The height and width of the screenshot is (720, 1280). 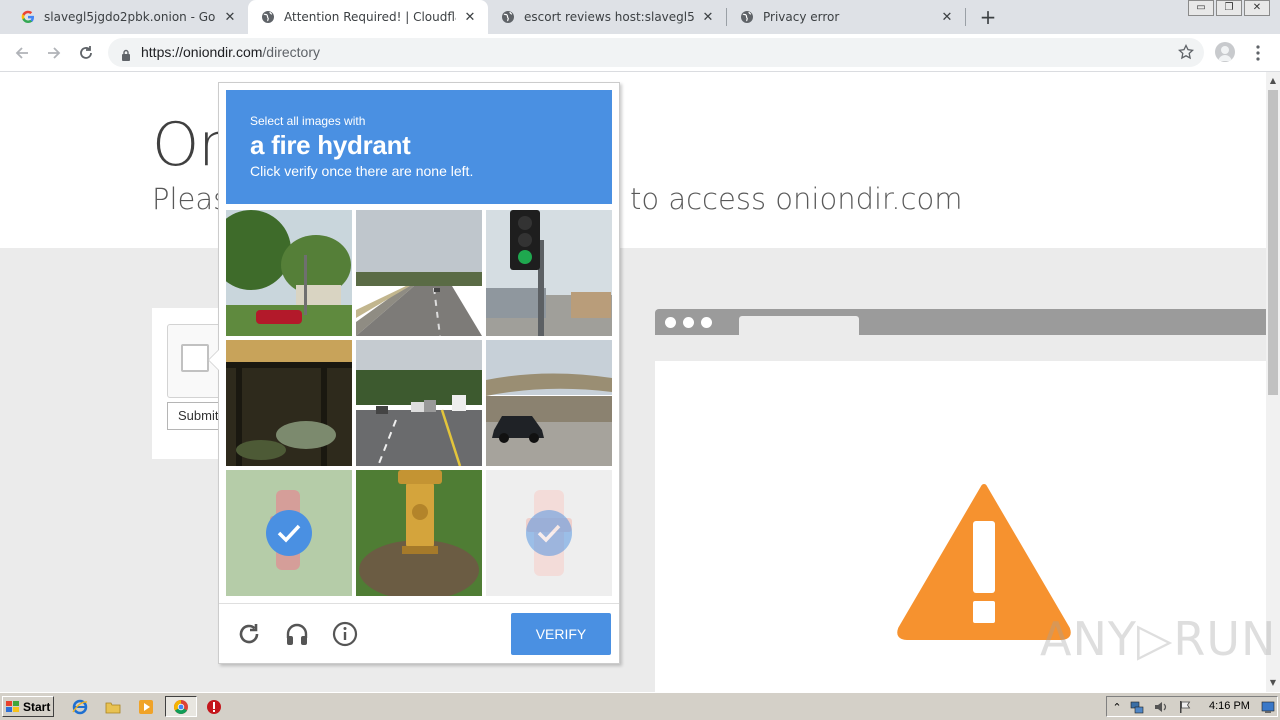 What do you see at coordinates (202, 52) in the screenshot?
I see `url-host: https://oniondir.com` at bounding box center [202, 52].